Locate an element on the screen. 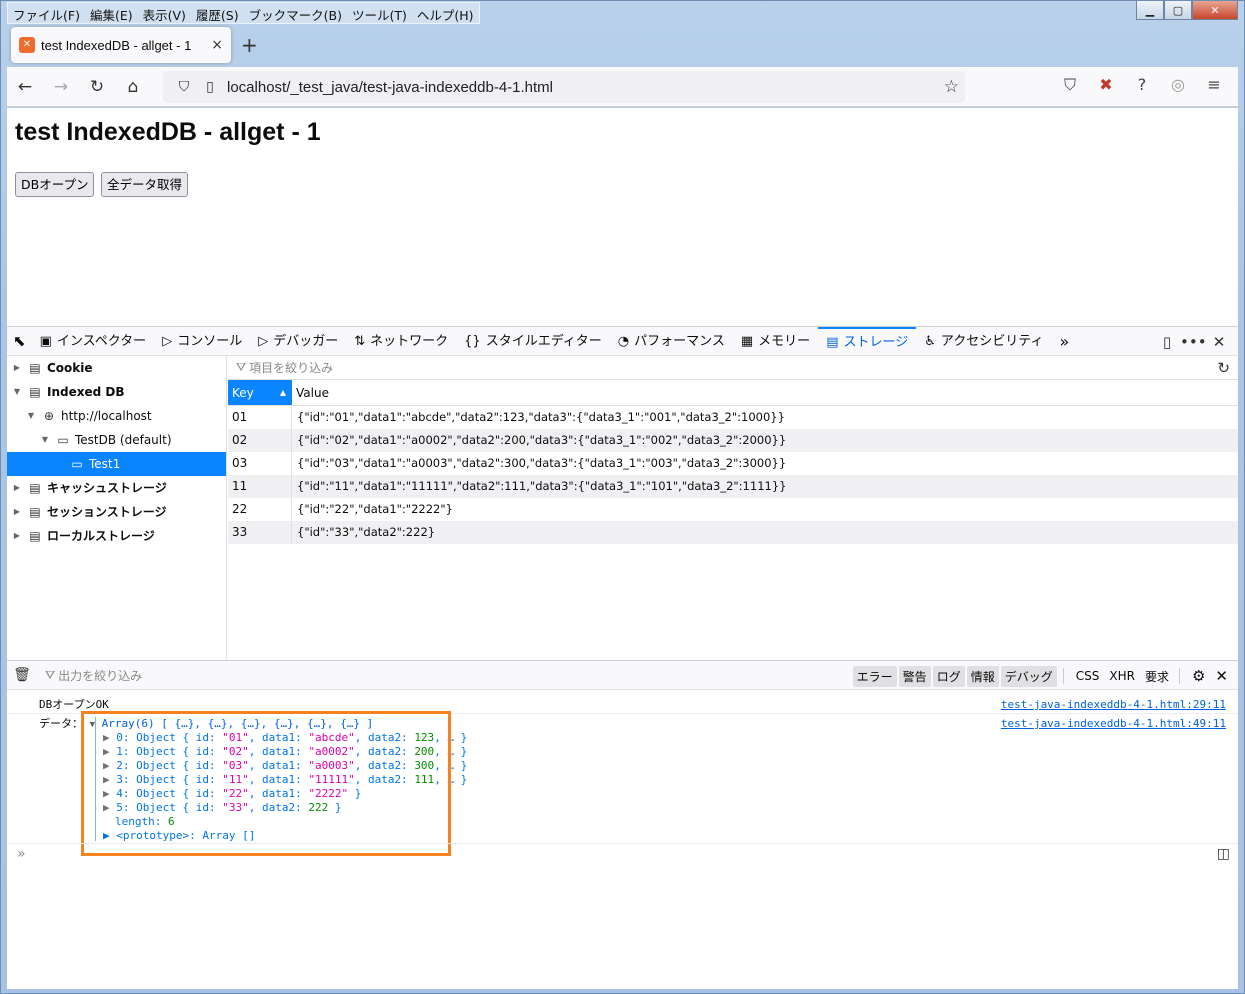  hamburger-menu-icon: ≡ is located at coordinates (1214, 85).